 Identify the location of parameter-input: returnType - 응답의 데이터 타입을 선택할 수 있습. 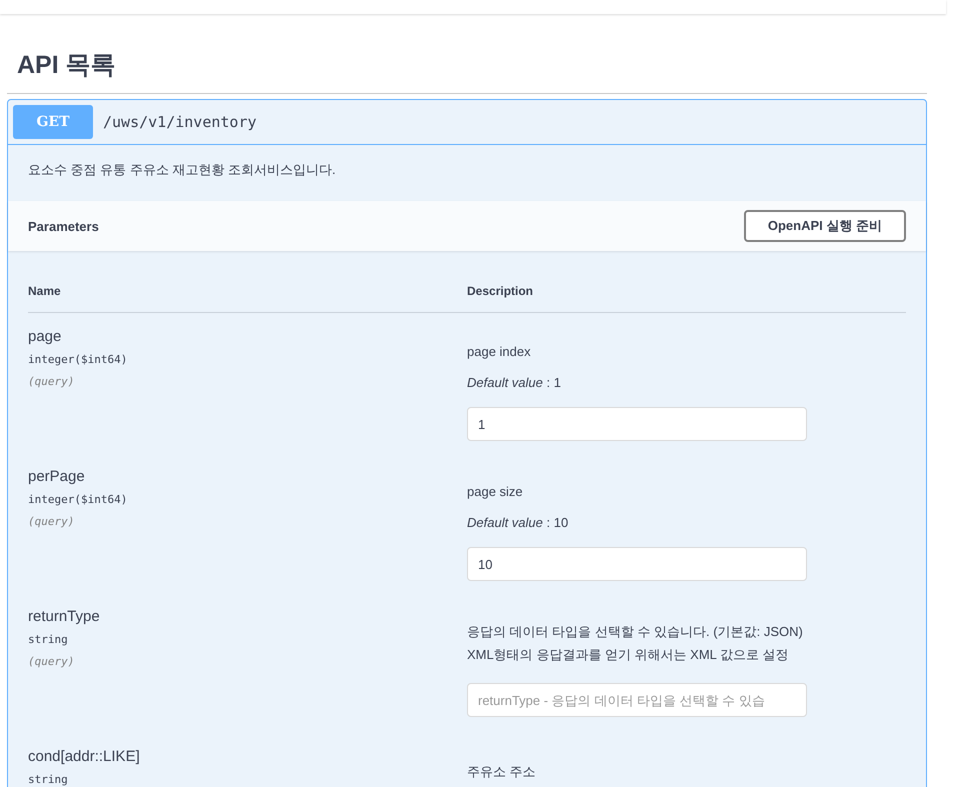
(637, 700).